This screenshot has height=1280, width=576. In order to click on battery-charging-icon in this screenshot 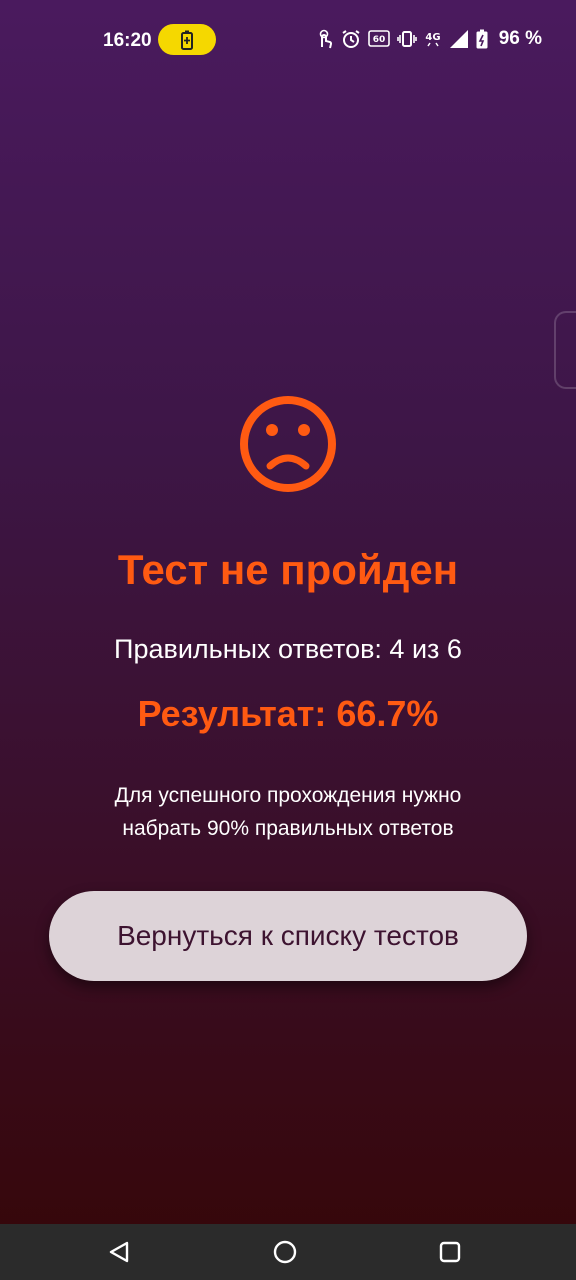, I will do `click(482, 39)`.